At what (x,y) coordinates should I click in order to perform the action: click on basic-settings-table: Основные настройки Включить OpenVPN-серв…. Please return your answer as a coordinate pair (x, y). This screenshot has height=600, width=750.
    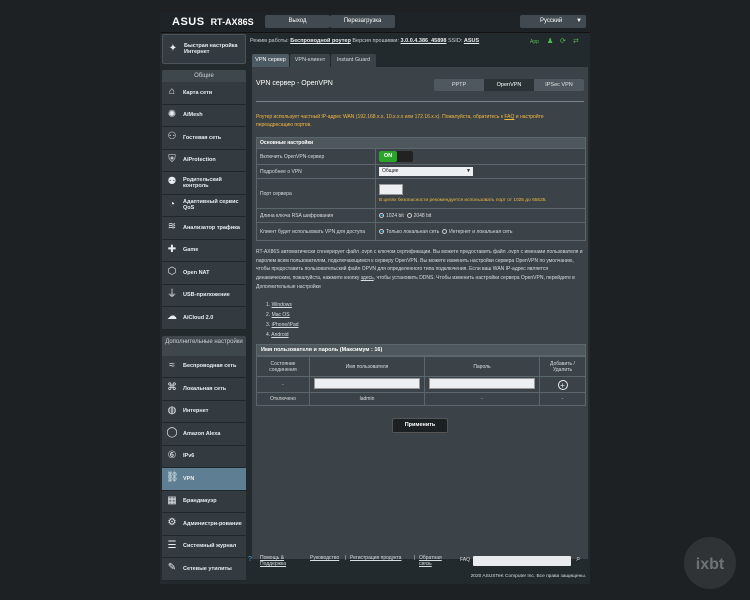
    Looking at the image, I should click on (421, 189).